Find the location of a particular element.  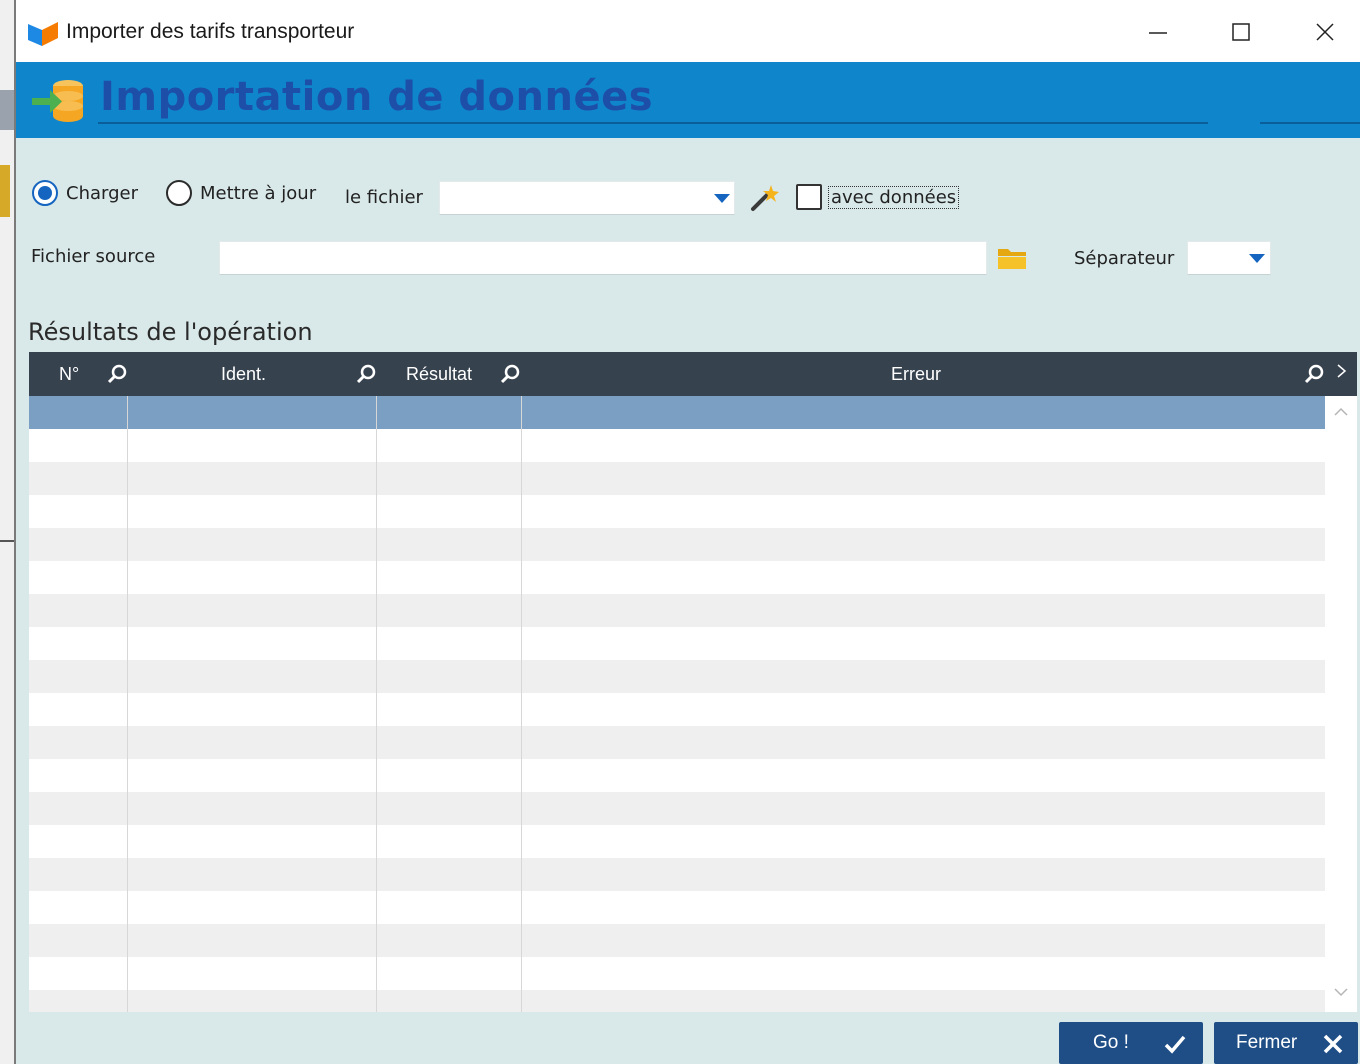

minimize-icon is located at coordinates (1158, 33).